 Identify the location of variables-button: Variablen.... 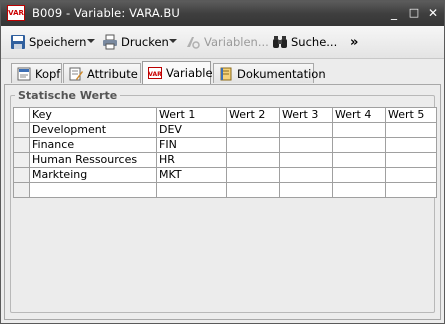
(227, 42).